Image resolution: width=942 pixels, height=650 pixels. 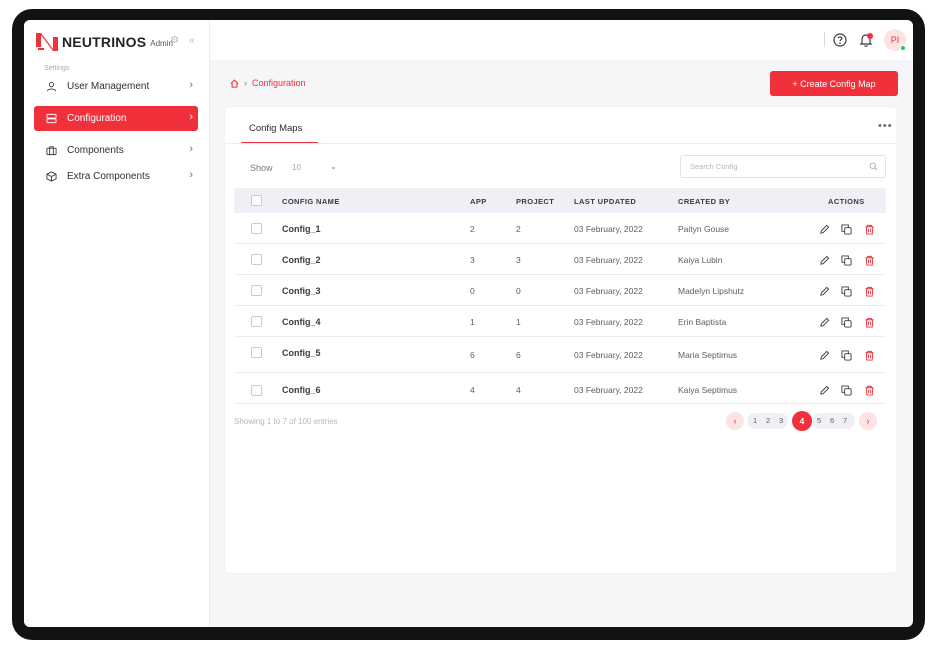 What do you see at coordinates (182, 41) in the screenshot?
I see `sidebar-header-icons: ⚙ «` at bounding box center [182, 41].